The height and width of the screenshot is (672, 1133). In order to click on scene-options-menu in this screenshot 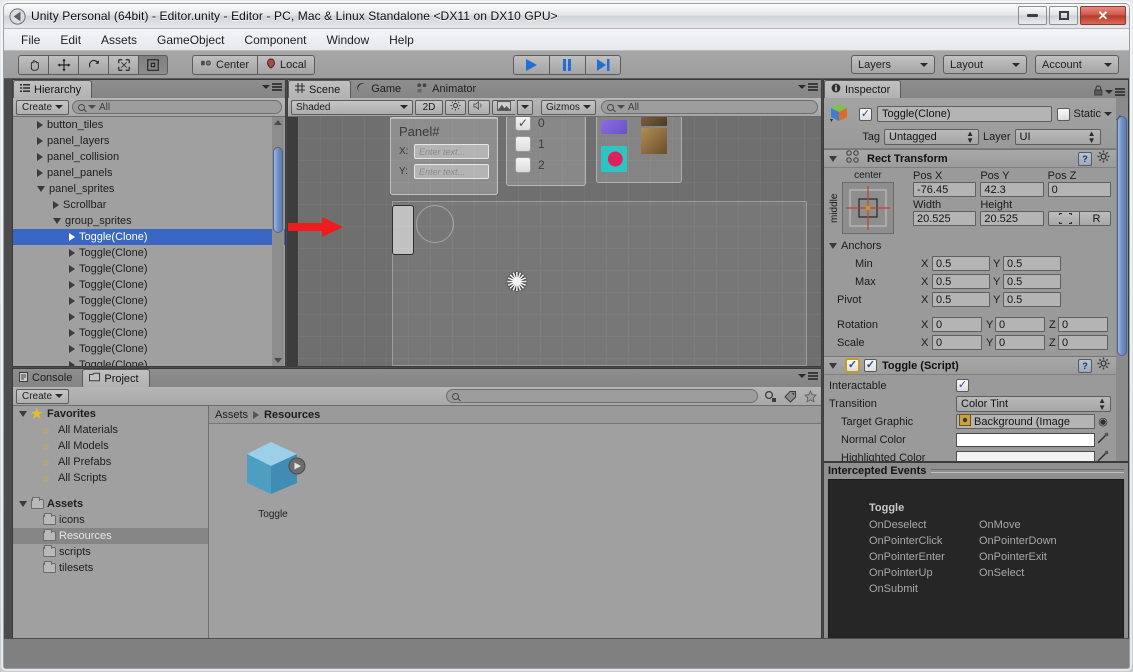, I will do `click(808, 87)`.